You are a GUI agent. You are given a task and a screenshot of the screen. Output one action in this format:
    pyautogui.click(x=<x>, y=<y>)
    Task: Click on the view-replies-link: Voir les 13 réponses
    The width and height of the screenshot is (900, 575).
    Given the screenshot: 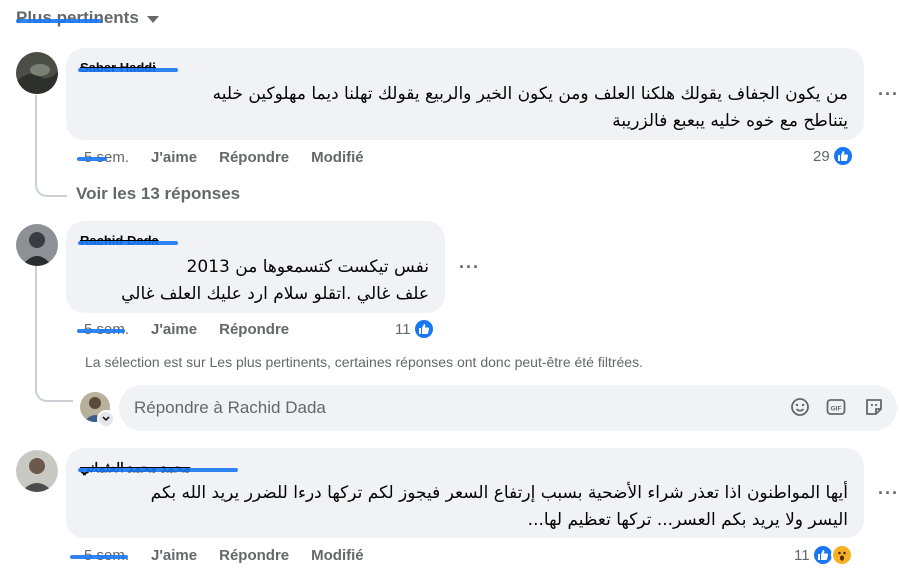 What is the action you would take?
    pyautogui.click(x=158, y=194)
    